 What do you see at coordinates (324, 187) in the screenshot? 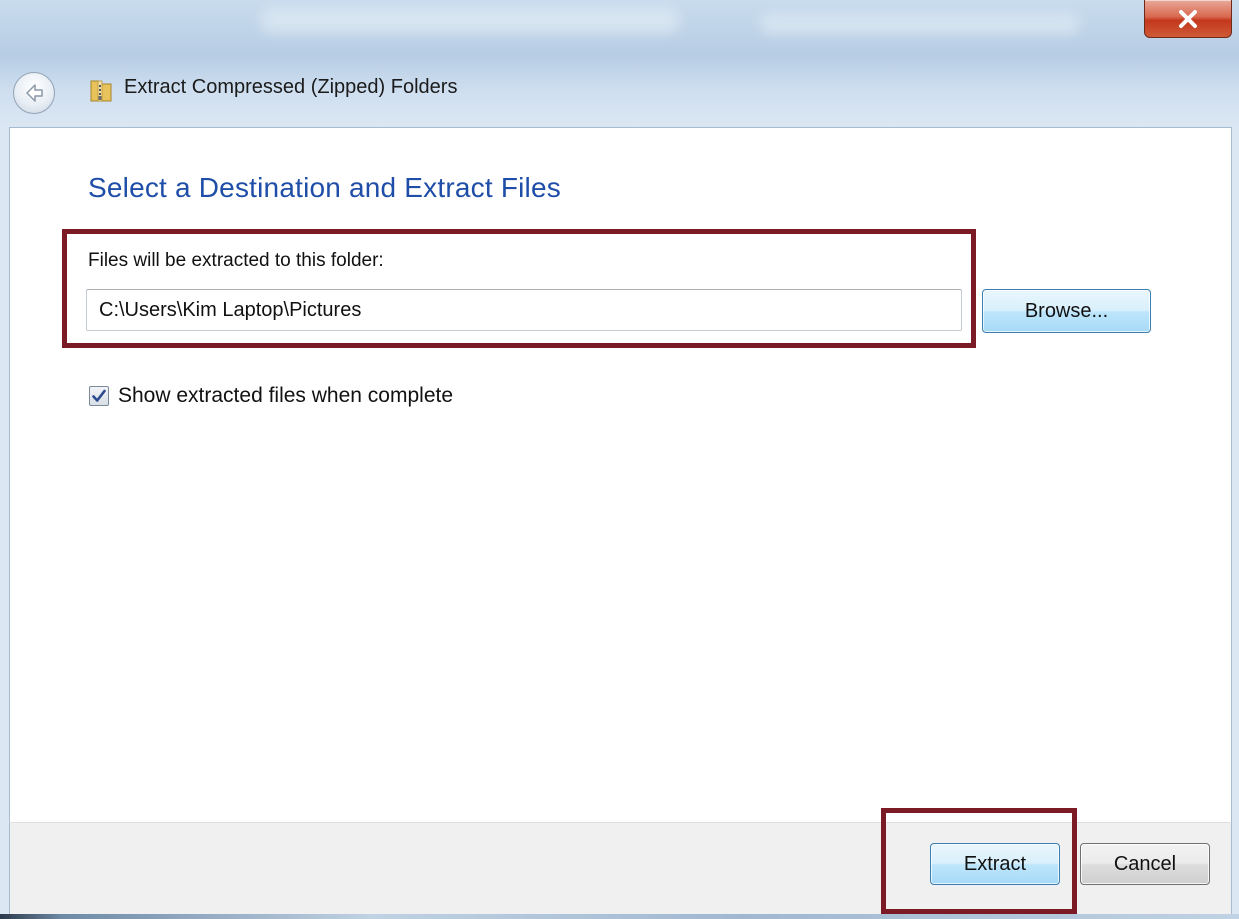
I see `main-instruction-heading: Select a Destination and Extract Files` at bounding box center [324, 187].